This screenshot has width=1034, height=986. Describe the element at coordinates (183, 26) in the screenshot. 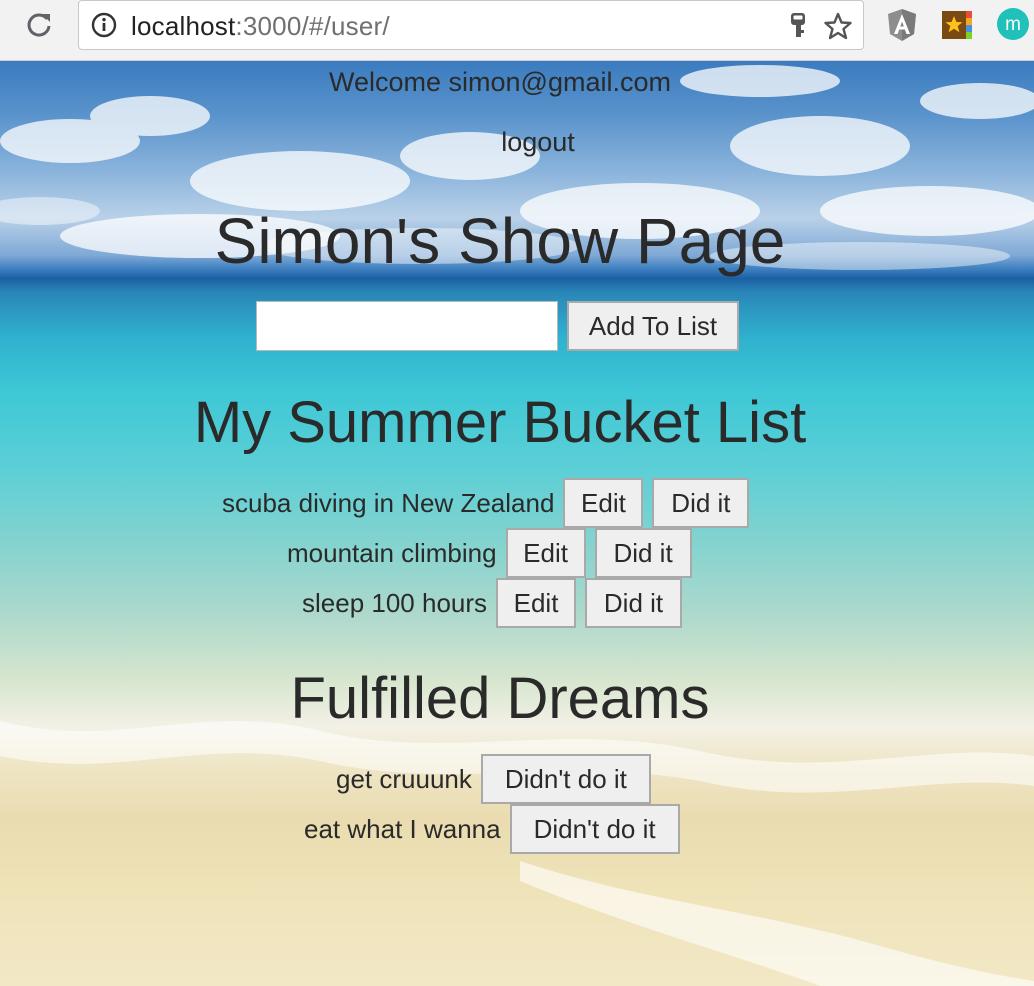

I see `url-host: localhost` at that location.